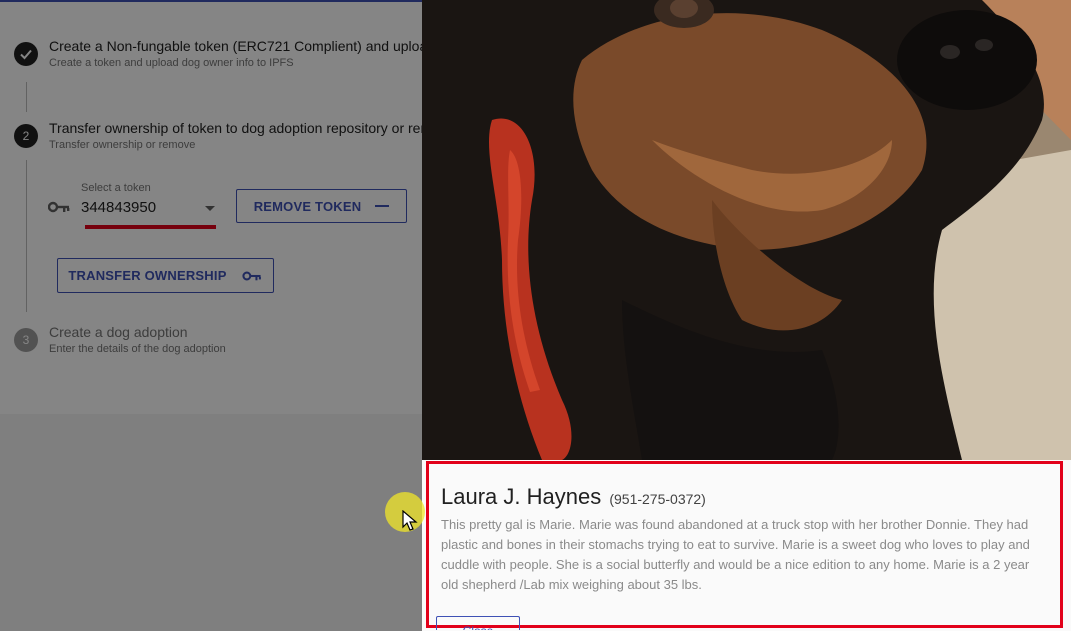 The image size is (1071, 631). I want to click on owner-name: Laura J. Haynes, so click(521, 496).